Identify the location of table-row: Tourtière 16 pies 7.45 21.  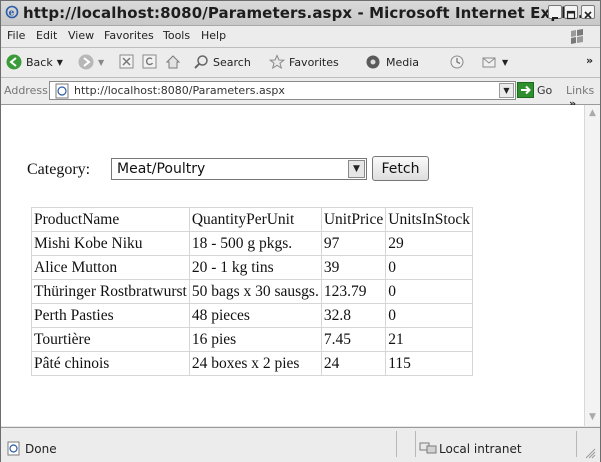
(252, 339).